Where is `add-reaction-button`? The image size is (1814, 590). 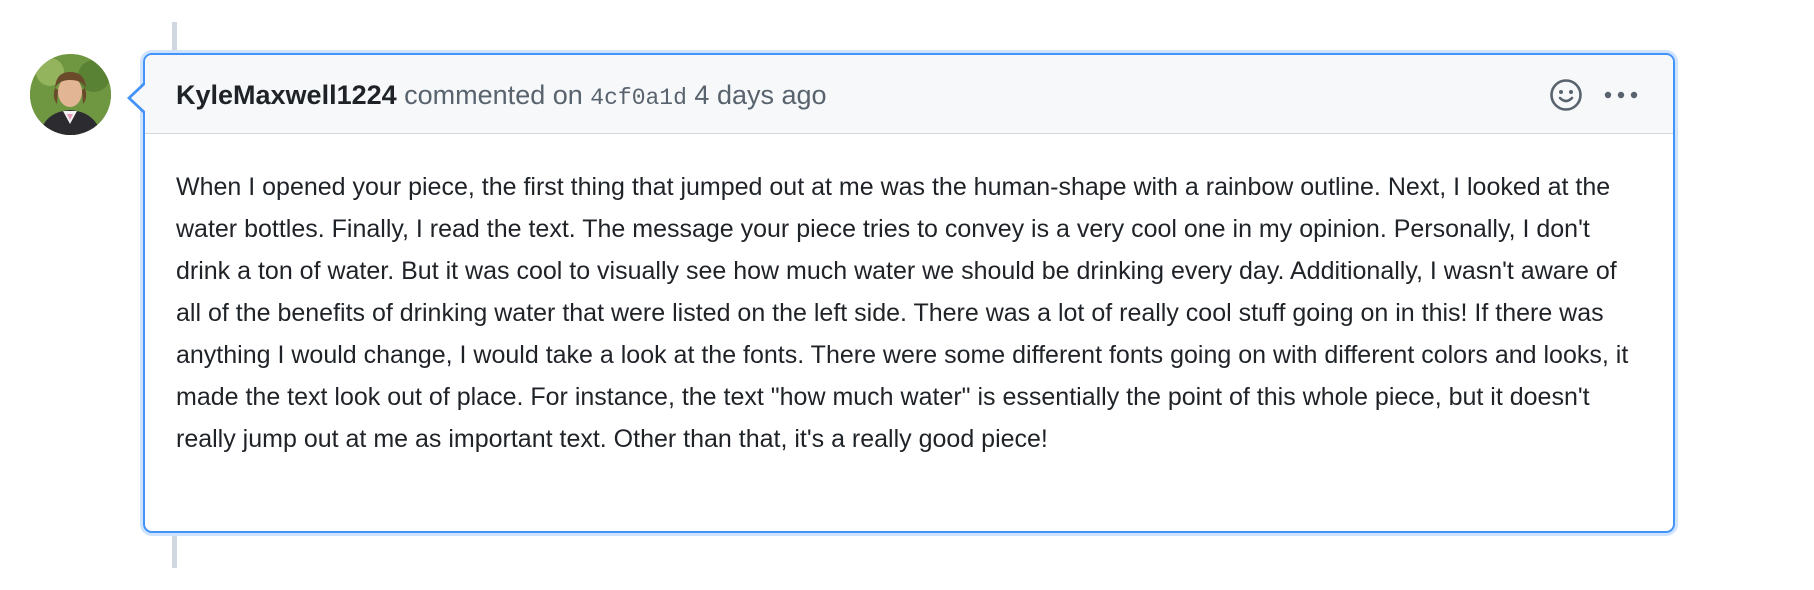 add-reaction-button is located at coordinates (1566, 95).